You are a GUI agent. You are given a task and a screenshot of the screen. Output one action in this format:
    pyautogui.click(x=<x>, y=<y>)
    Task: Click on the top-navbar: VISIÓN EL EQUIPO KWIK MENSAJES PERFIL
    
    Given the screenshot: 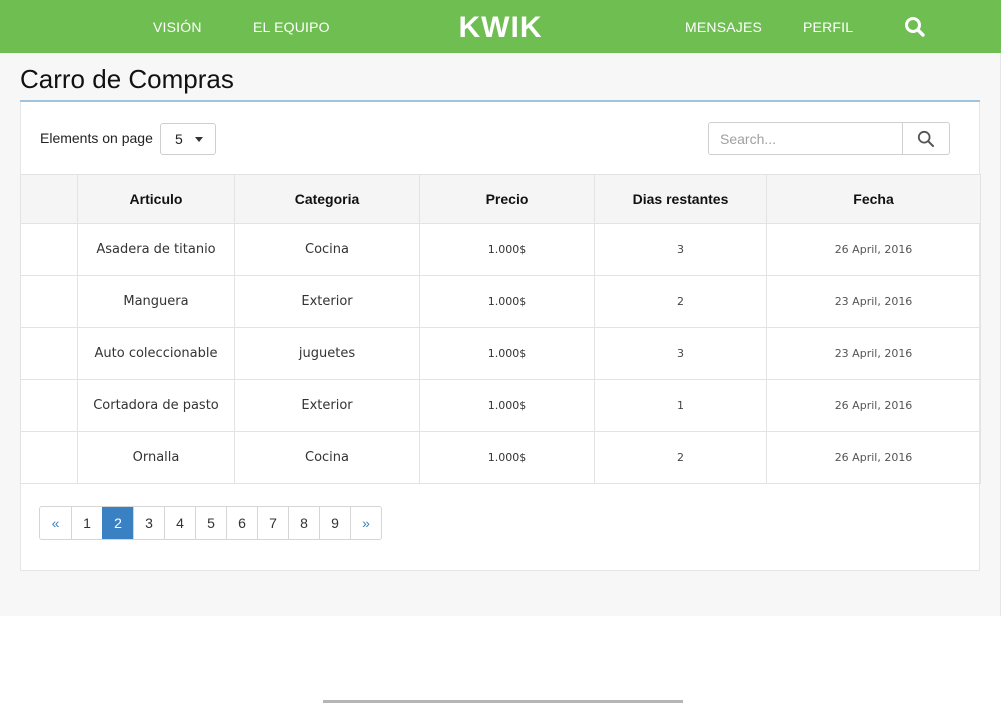 What is the action you would take?
    pyautogui.click(x=500, y=26)
    